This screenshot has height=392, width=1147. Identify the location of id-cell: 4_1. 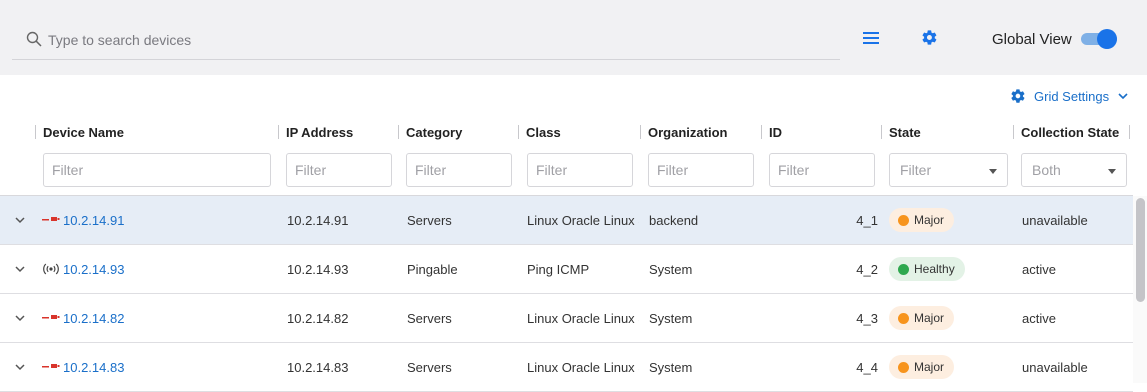
(867, 220).